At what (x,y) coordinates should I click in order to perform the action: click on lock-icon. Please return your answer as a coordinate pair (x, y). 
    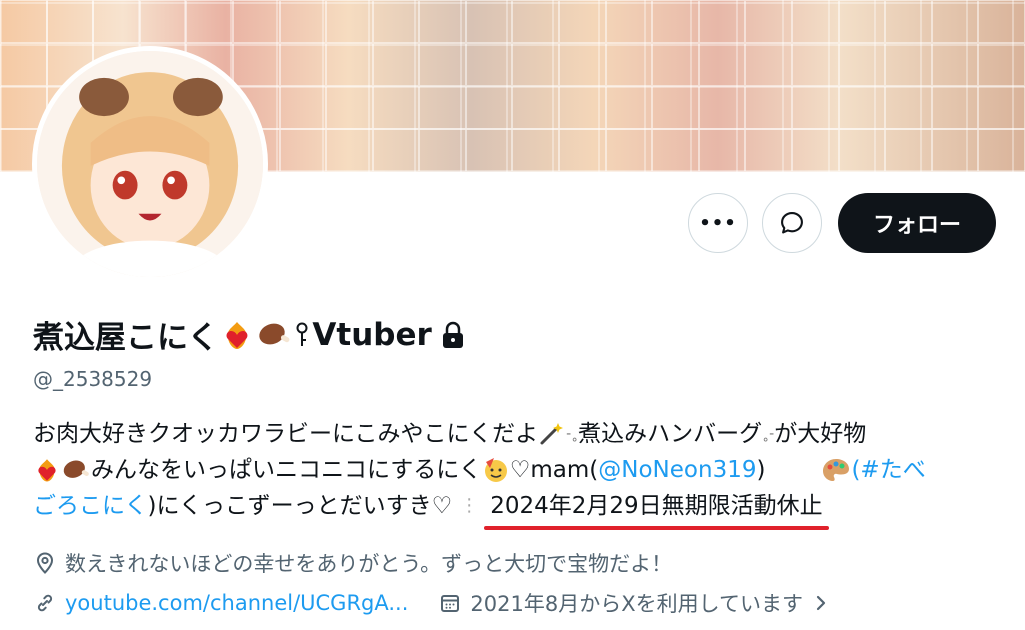
    Looking at the image, I should click on (452, 334).